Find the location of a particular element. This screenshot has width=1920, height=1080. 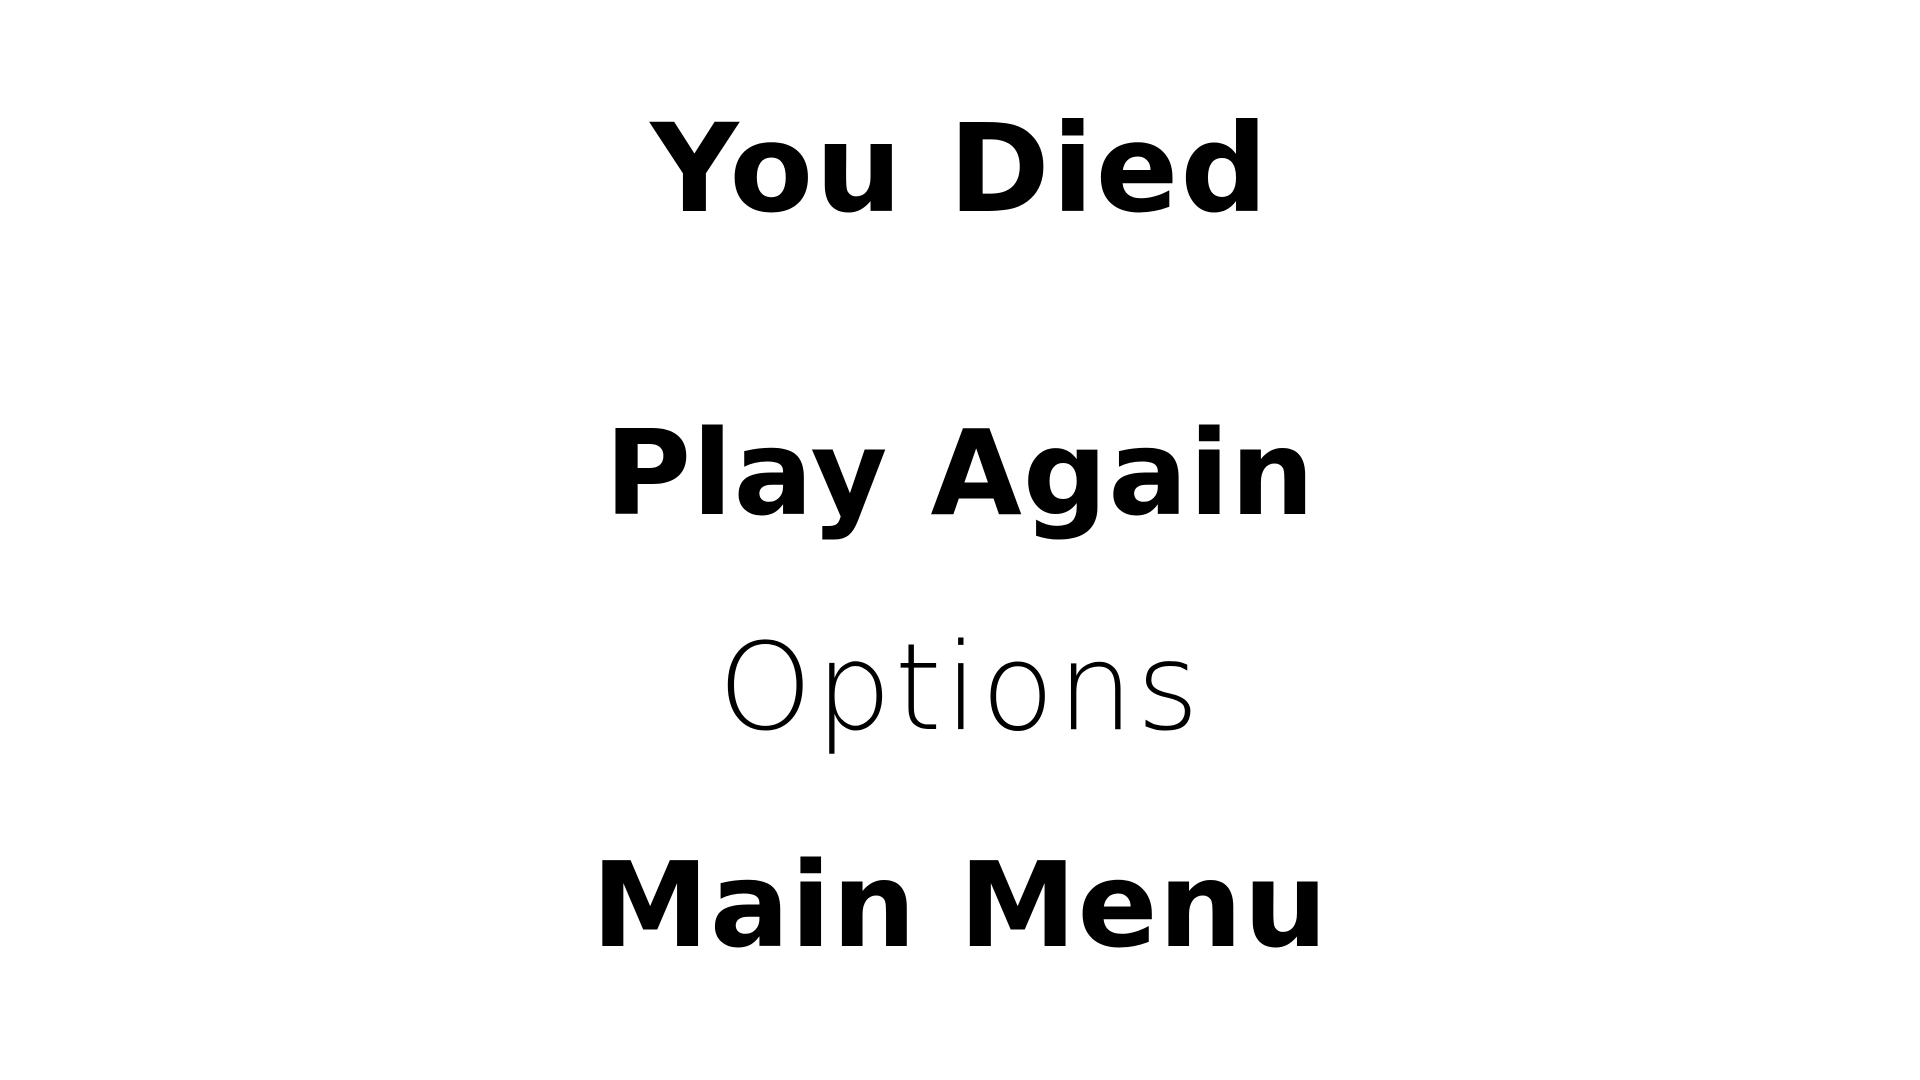

options-button: Options is located at coordinates (960, 689).